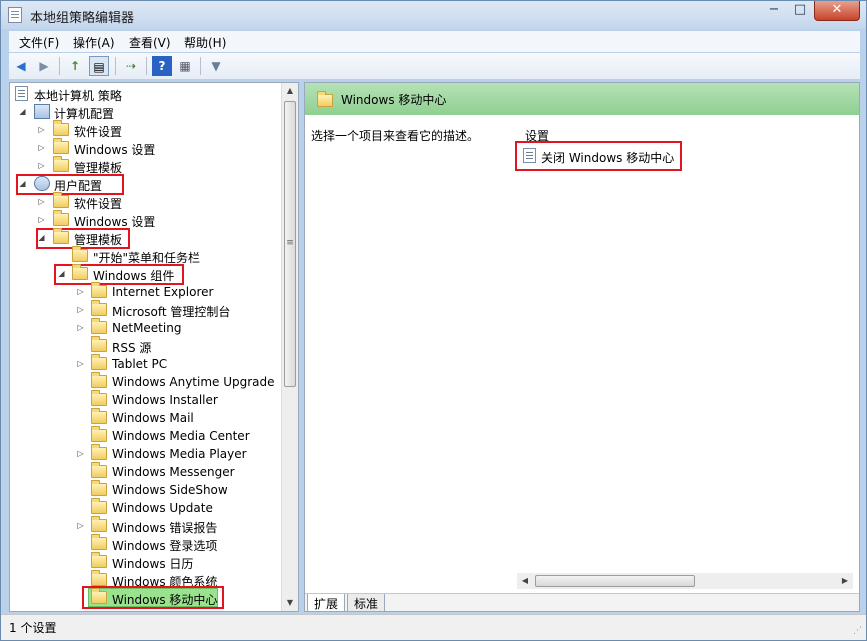 This screenshot has height=641, width=867. Describe the element at coordinates (145, 453) in the screenshot. I see `tree-component: ▷ Windows Media Player` at that location.